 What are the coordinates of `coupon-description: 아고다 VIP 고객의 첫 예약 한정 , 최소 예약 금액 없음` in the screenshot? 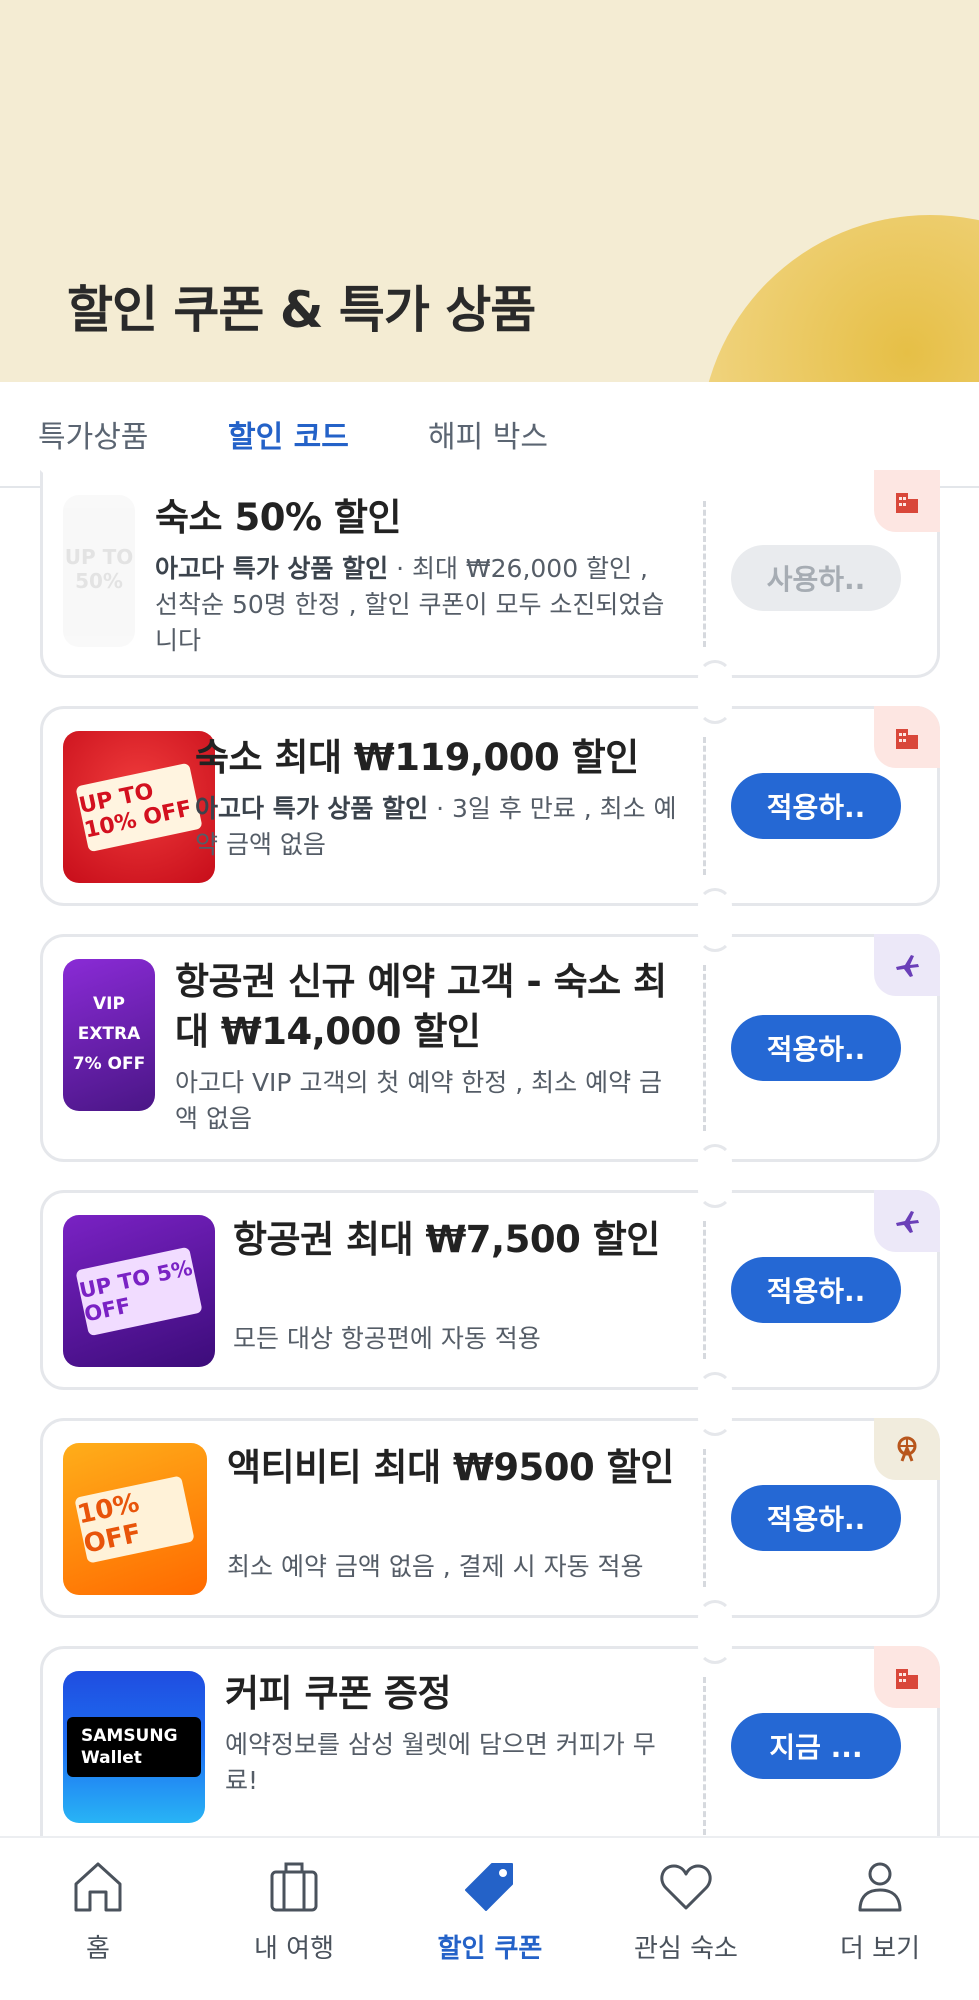 It's located at (419, 1100).